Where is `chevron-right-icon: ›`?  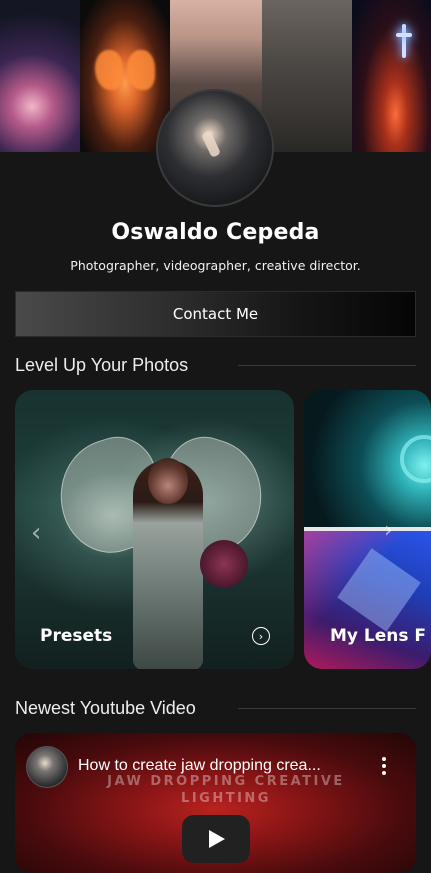
chevron-right-icon: › is located at coordinates (388, 530).